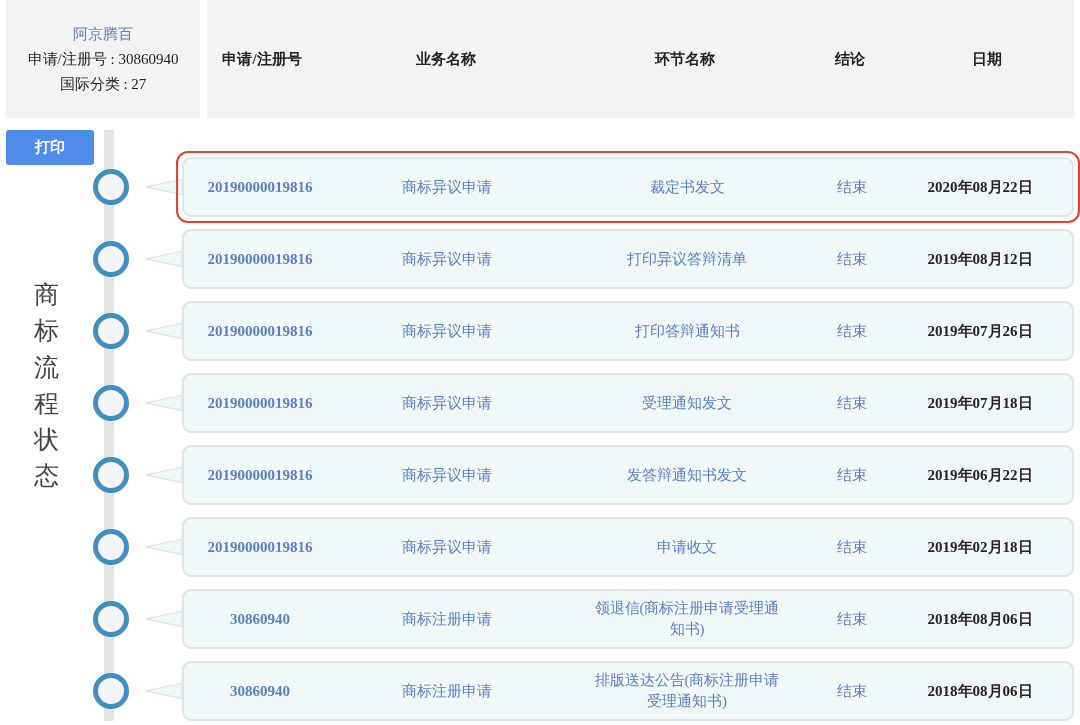 Image resolution: width=1080 pixels, height=725 pixels. Describe the element at coordinates (687, 547) in the screenshot. I see `table-cell-text: 申请收文` at that location.